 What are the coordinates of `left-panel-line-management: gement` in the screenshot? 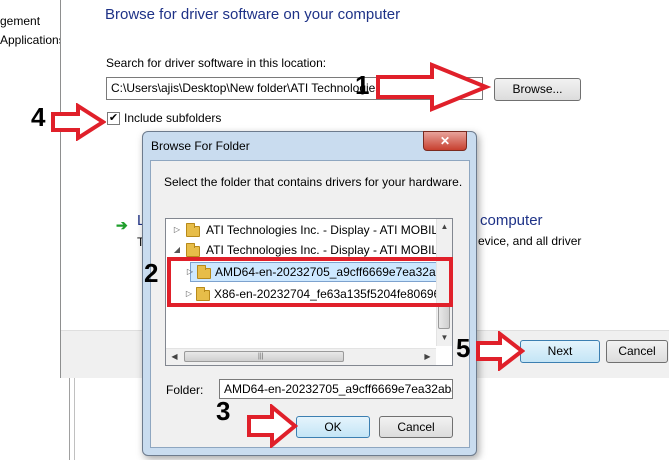 It's located at (20, 21).